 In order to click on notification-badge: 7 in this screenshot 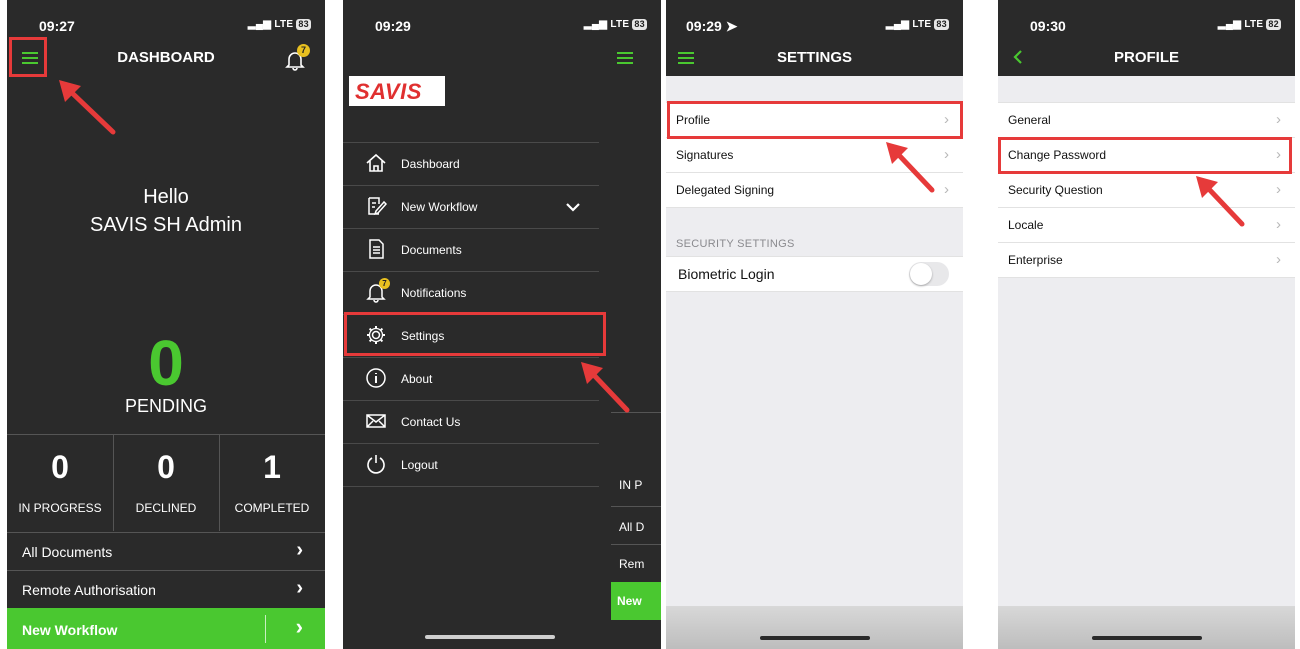, I will do `click(384, 283)`.